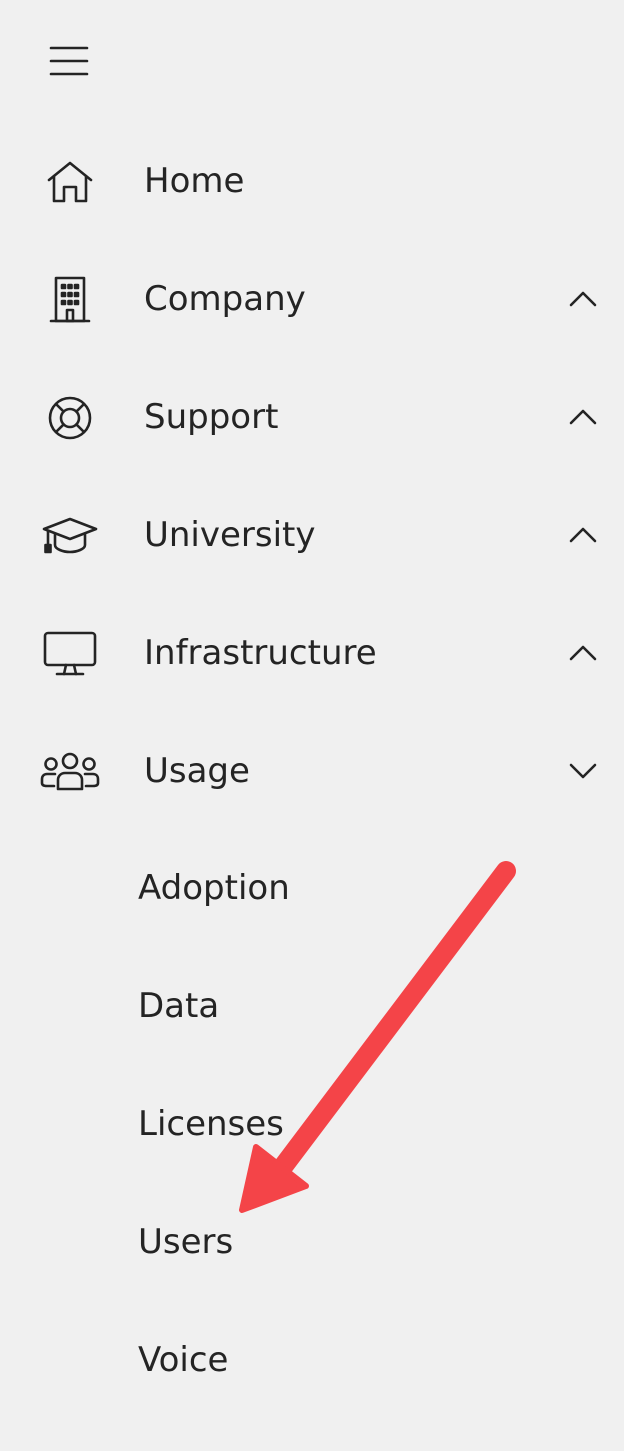 The image size is (624, 1451). I want to click on home-icon, so click(70, 182).